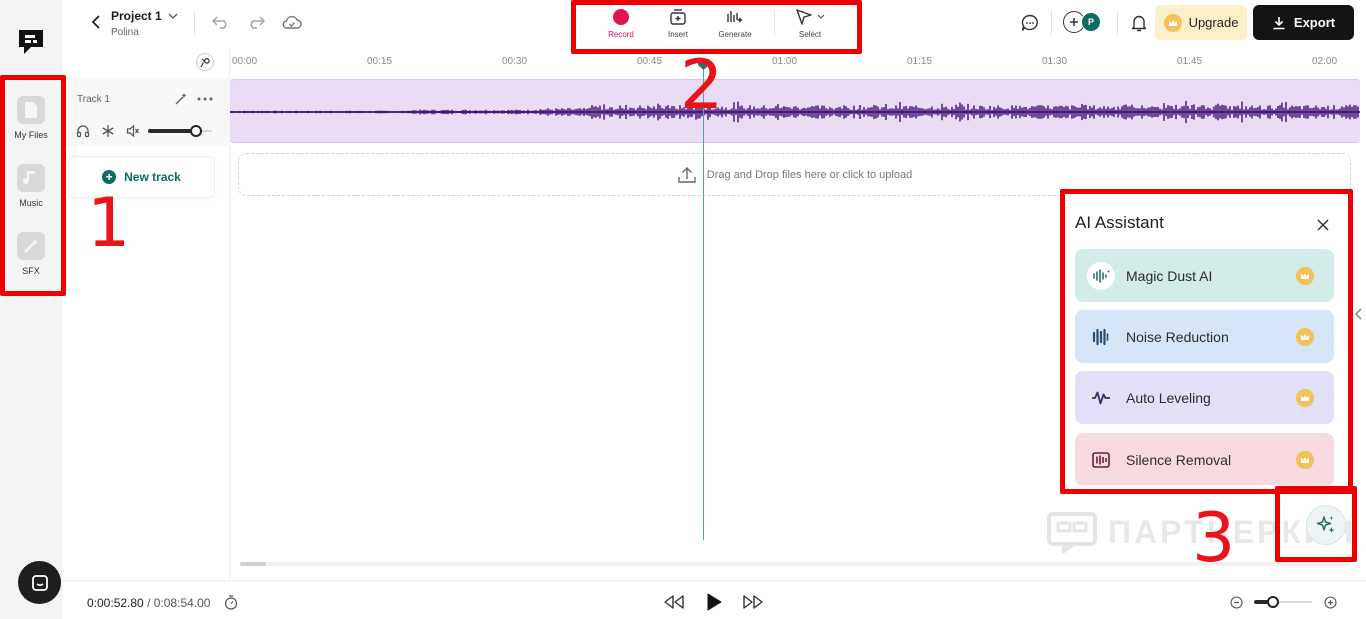 The image size is (1366, 619). I want to click on ruler-tick-label: 01:15, so click(920, 61).